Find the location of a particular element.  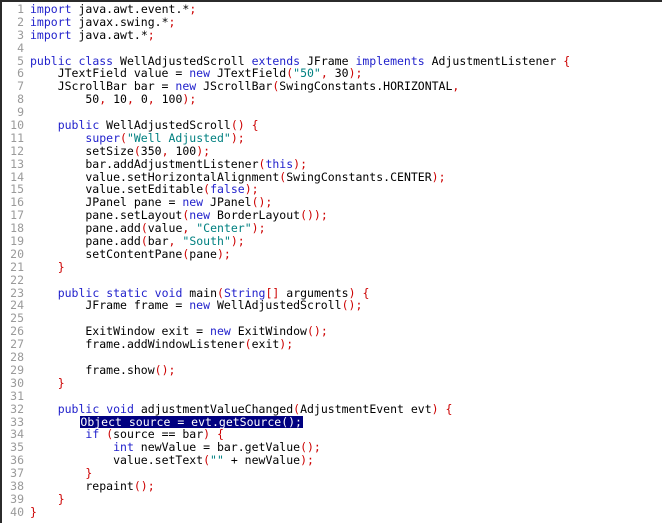

token-id: ExitWindow is located at coordinates (268, 331).